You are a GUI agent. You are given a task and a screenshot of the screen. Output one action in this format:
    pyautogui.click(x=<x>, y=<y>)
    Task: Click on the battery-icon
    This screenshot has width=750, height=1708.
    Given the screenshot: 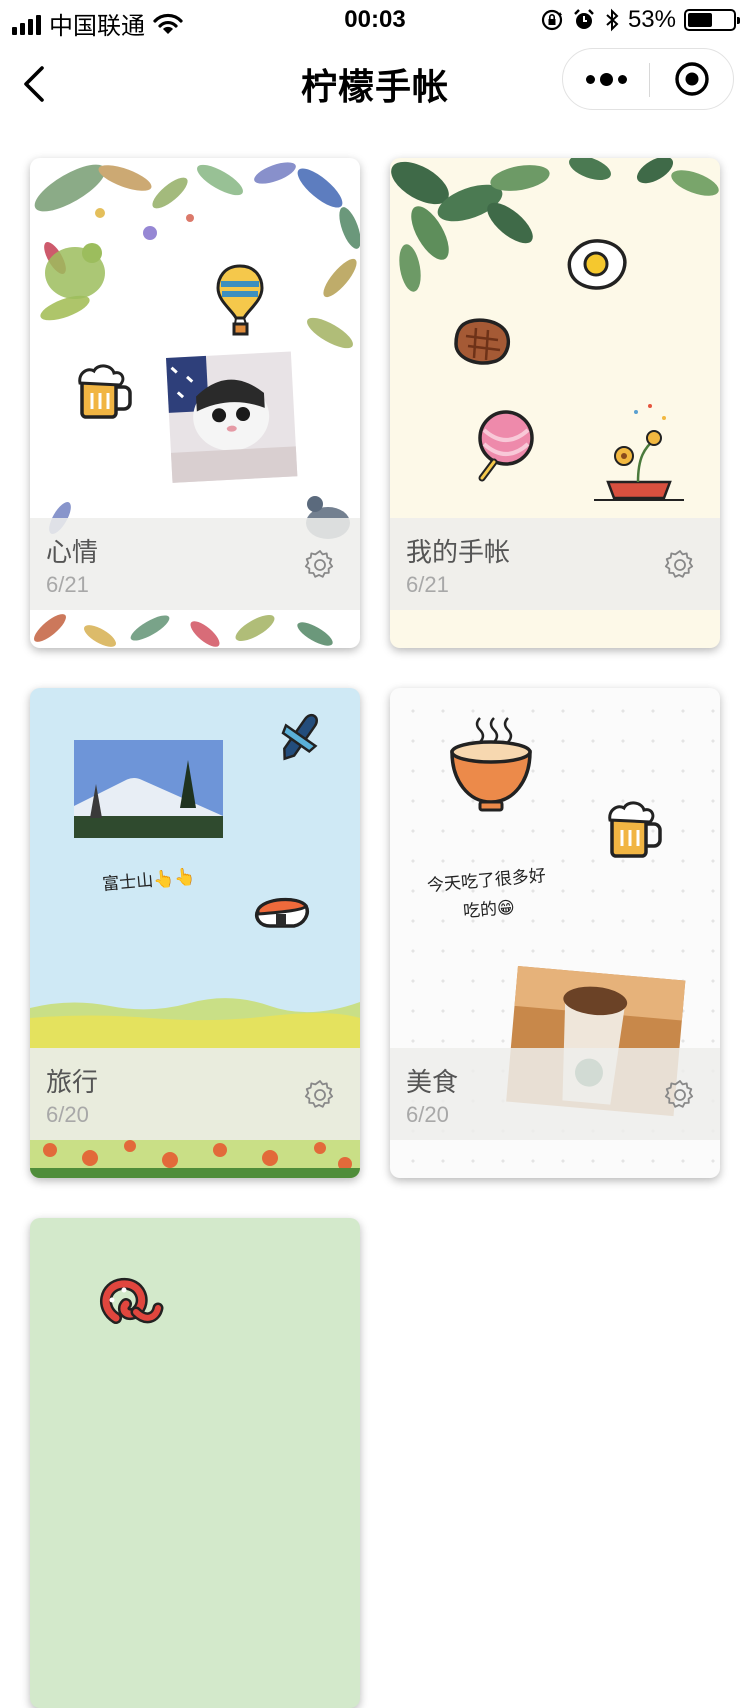 What is the action you would take?
    pyautogui.click(x=712, y=20)
    